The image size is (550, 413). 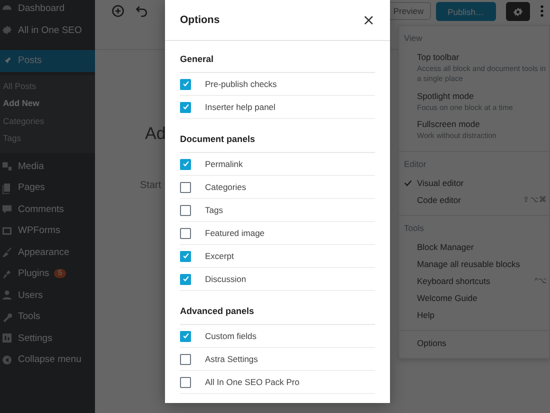 I want to click on menu-option: Options, so click(x=431, y=343).